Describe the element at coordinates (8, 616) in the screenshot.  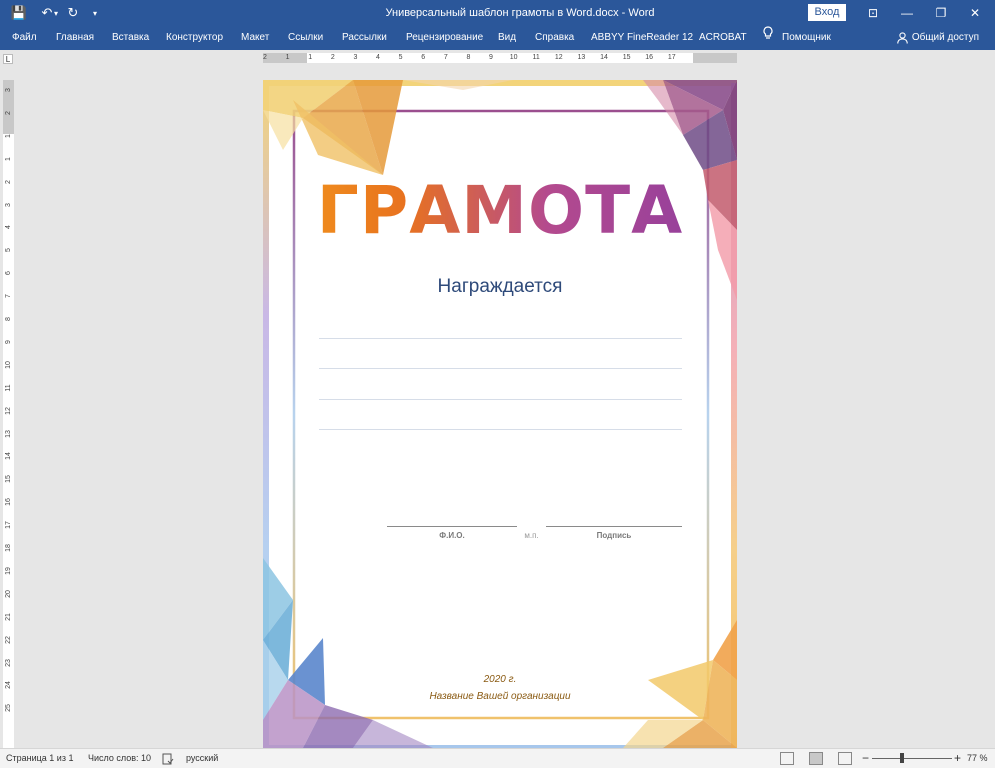
I see `ruler-number: 21` at that location.